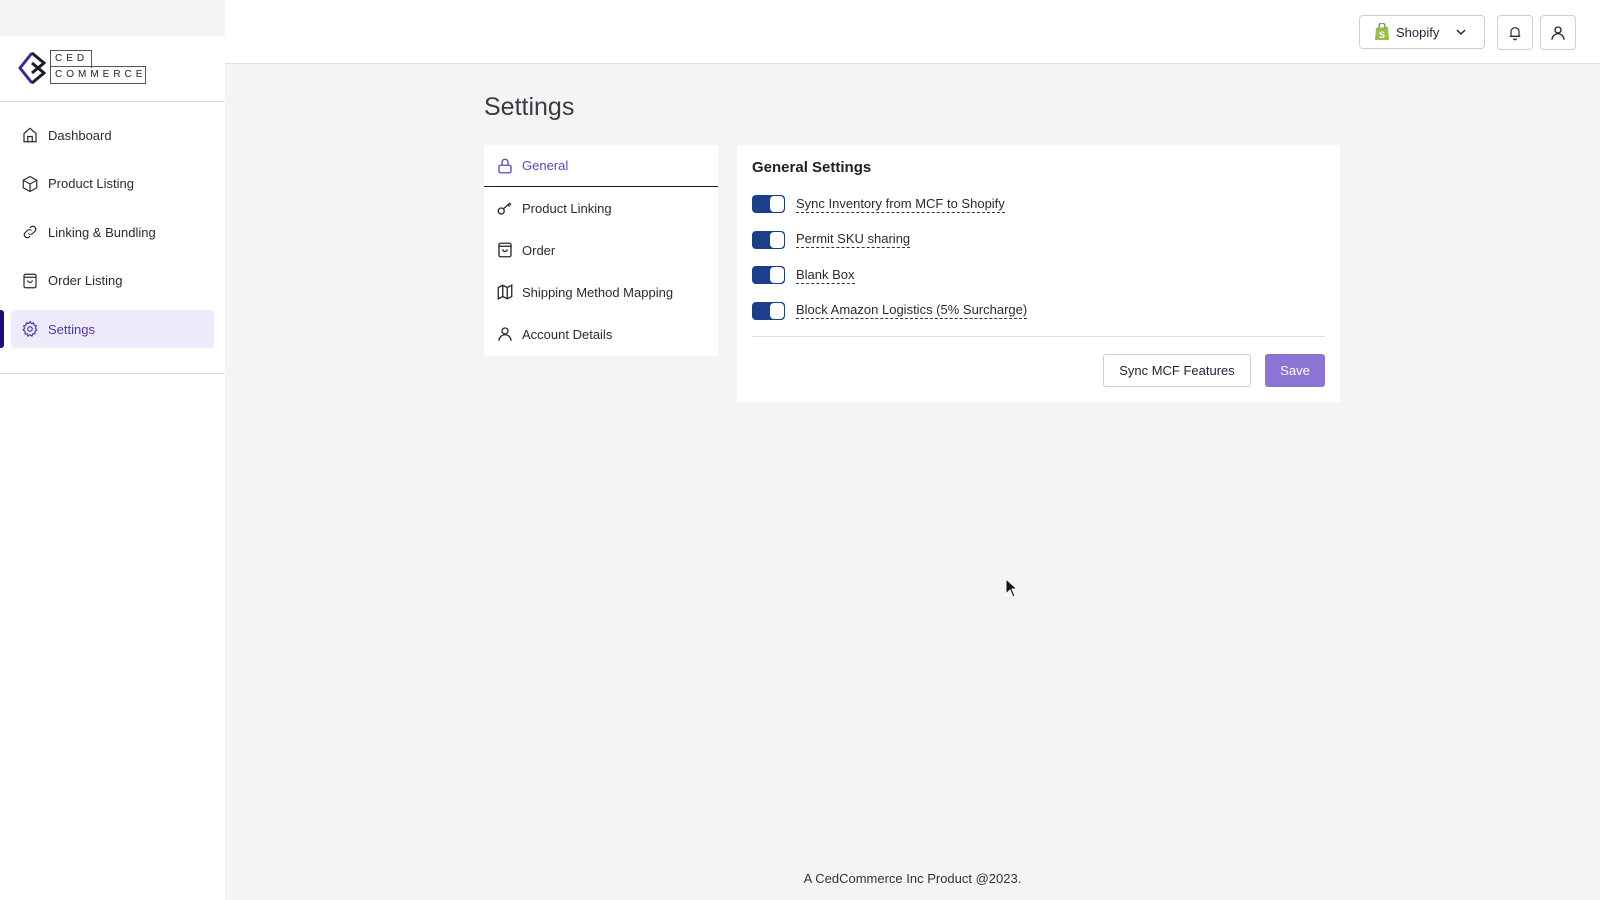  I want to click on panel-divider, so click(1038, 336).